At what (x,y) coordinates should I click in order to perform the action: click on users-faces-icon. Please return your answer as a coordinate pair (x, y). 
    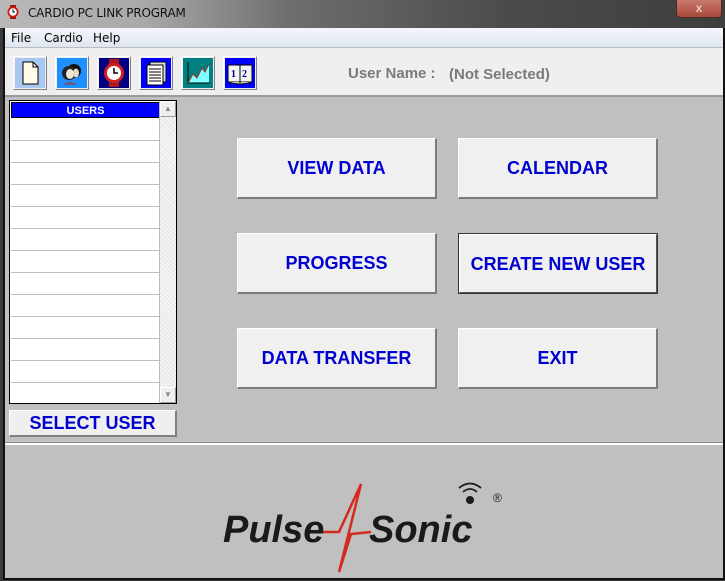
    Looking at the image, I should click on (72, 73).